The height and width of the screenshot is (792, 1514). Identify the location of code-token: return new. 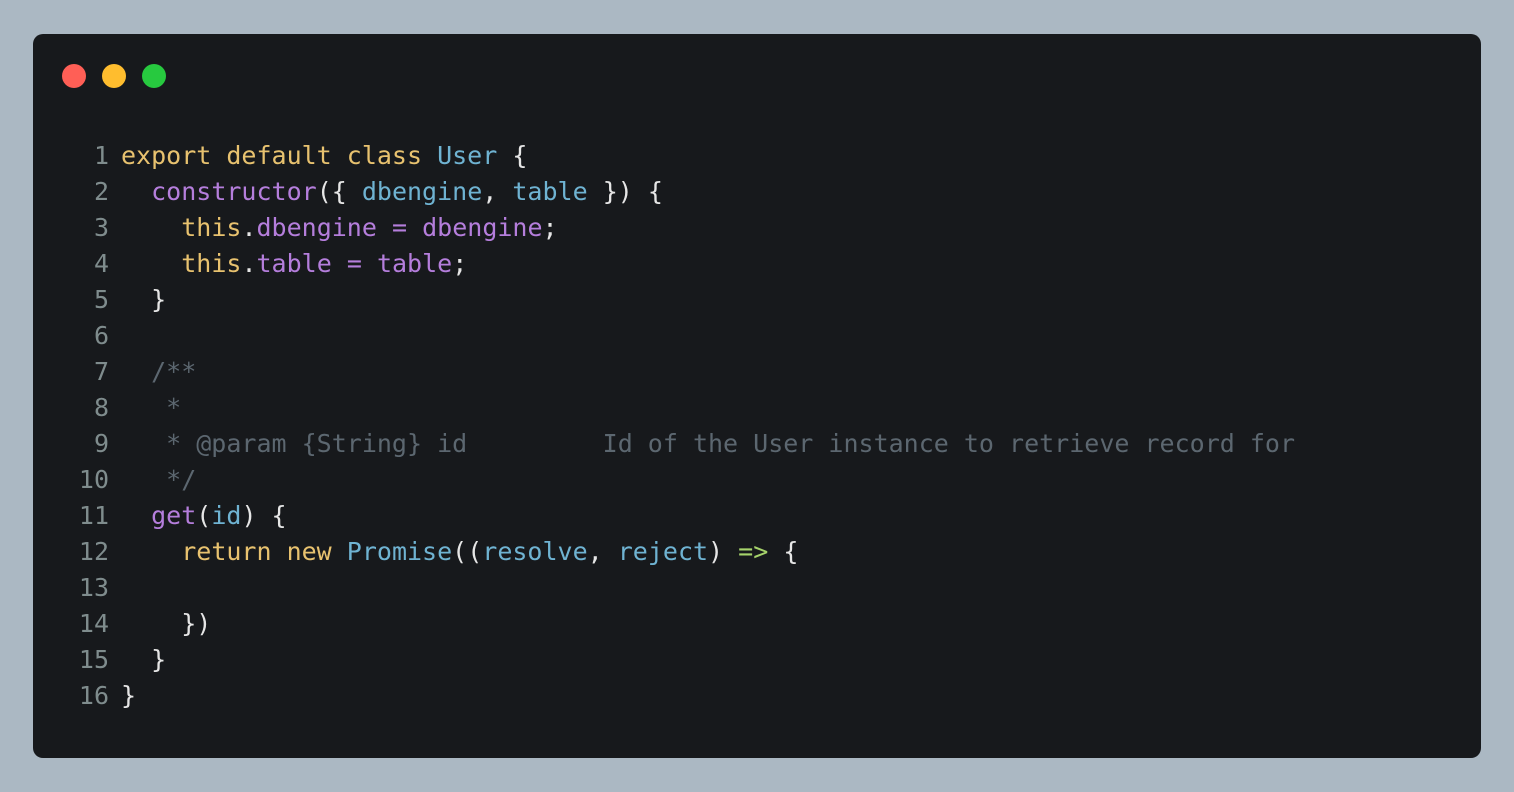
(264, 551).